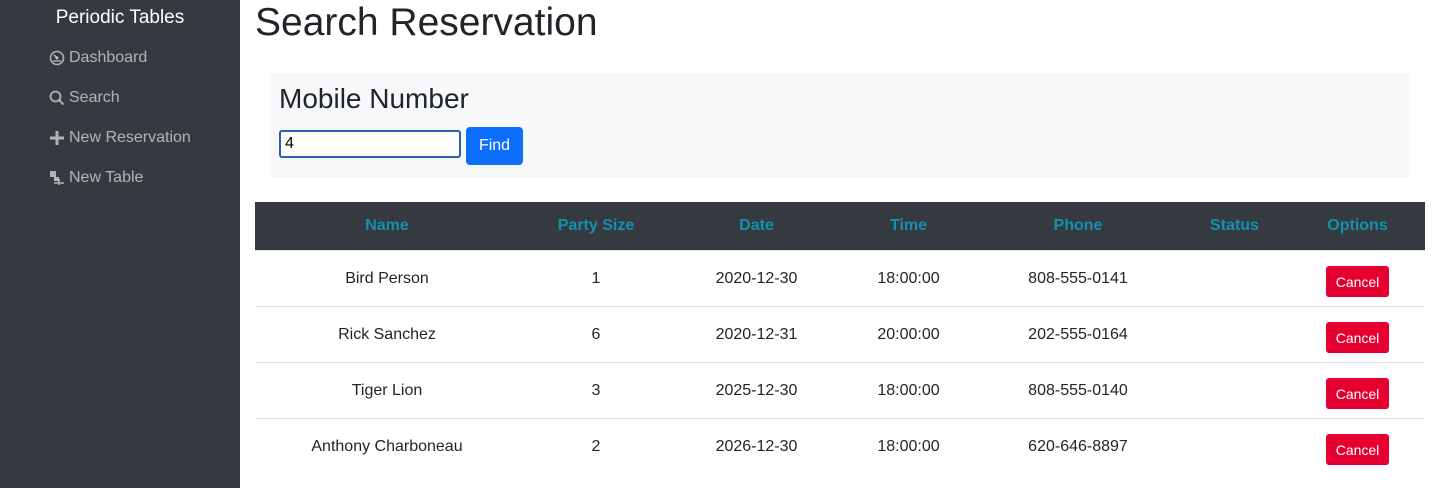 The width and height of the screenshot is (1440, 488). I want to click on column-header-party-size: Party Size, so click(596, 225).